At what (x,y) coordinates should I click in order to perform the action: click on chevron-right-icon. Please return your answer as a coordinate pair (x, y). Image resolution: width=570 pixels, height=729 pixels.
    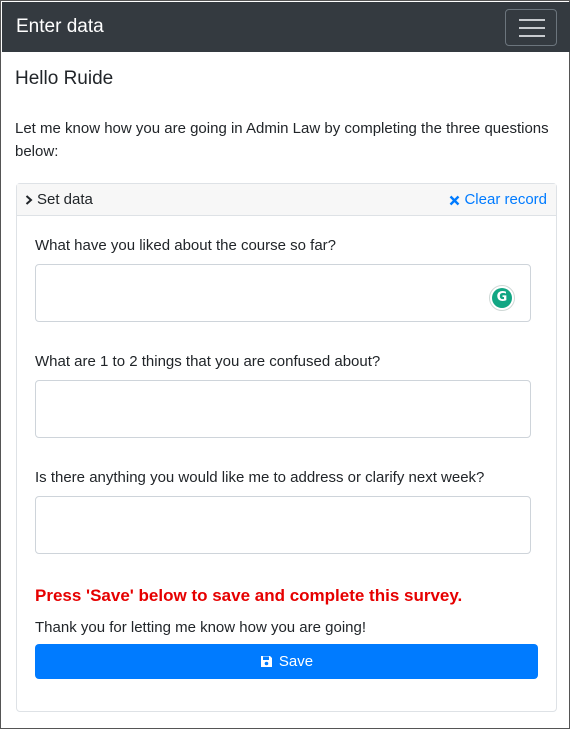
    Looking at the image, I should click on (29, 200).